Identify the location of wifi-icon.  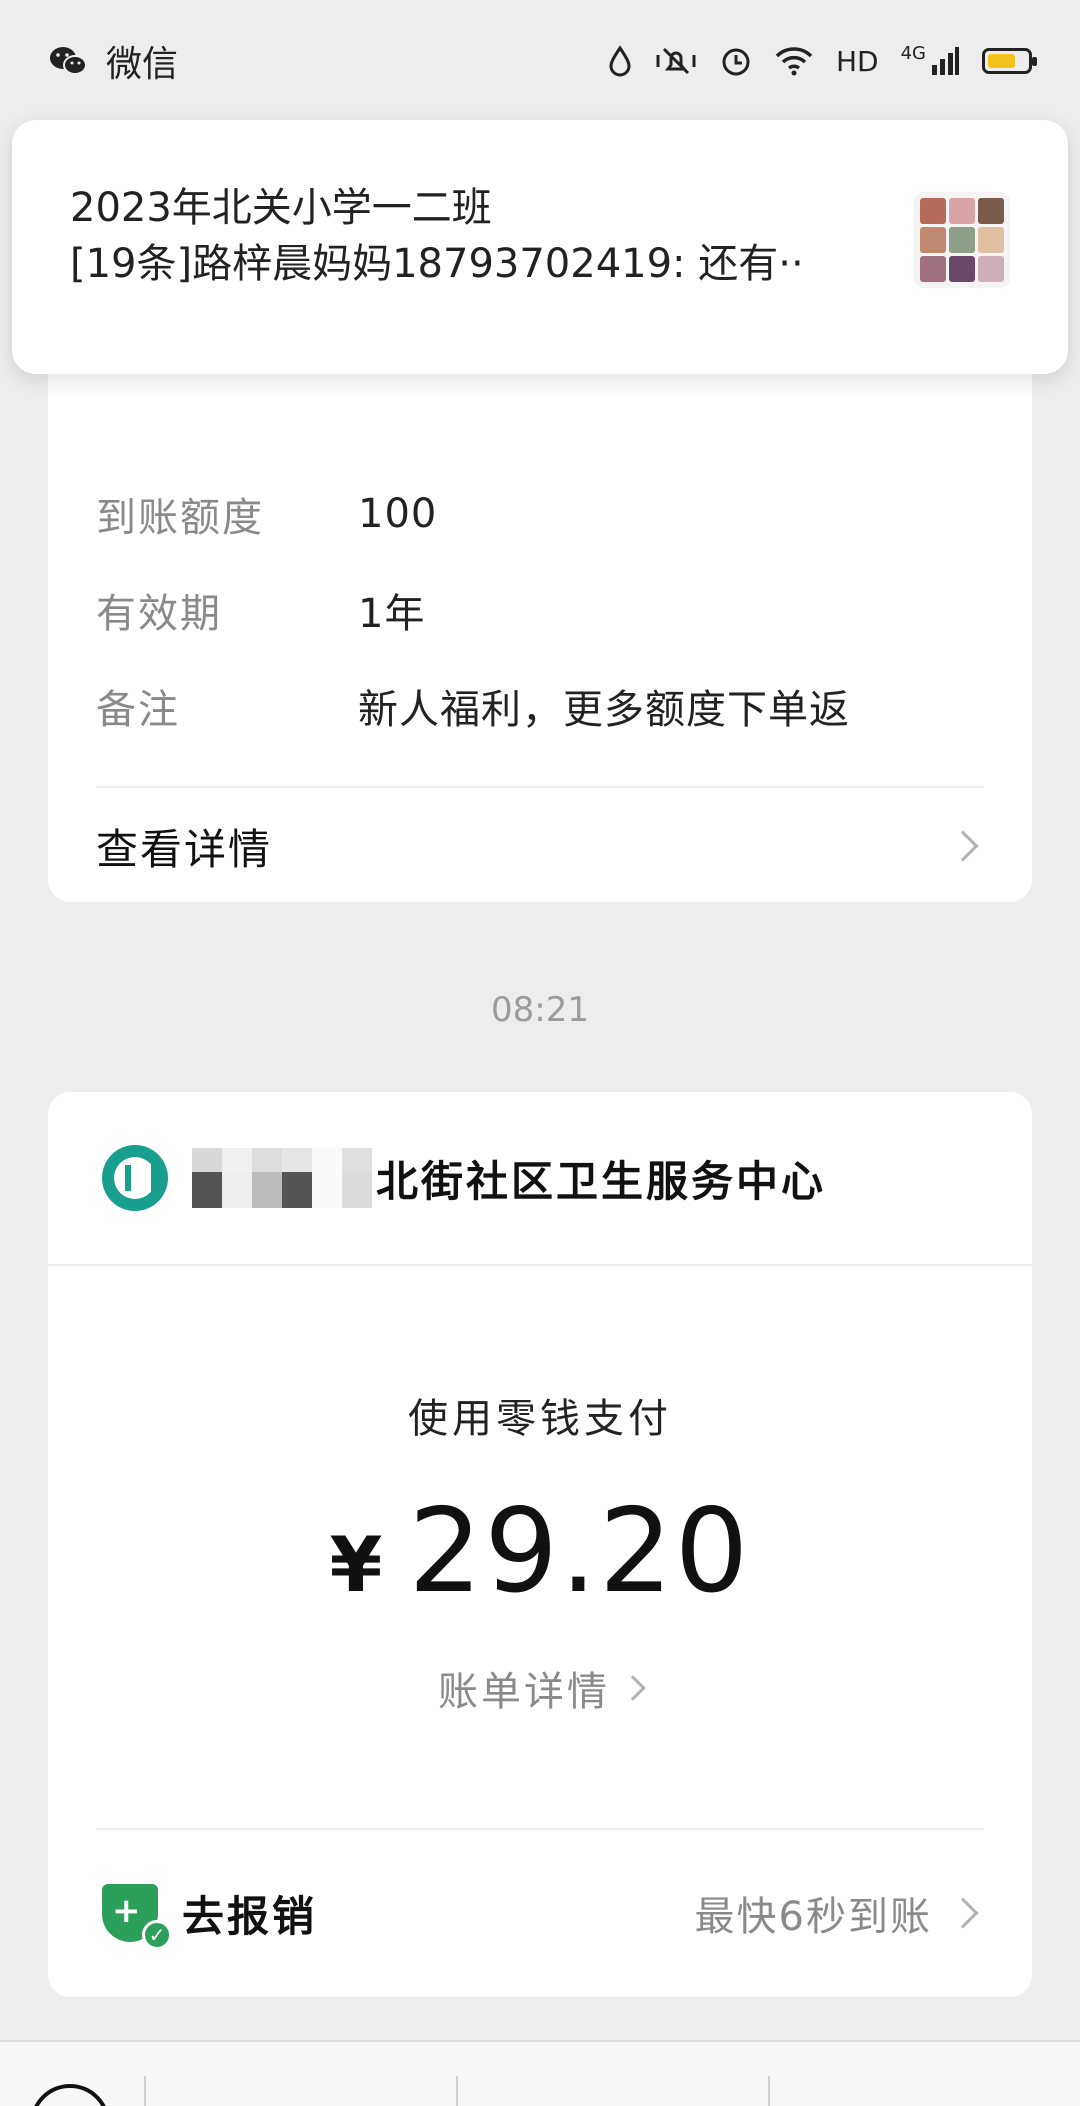
(794, 61).